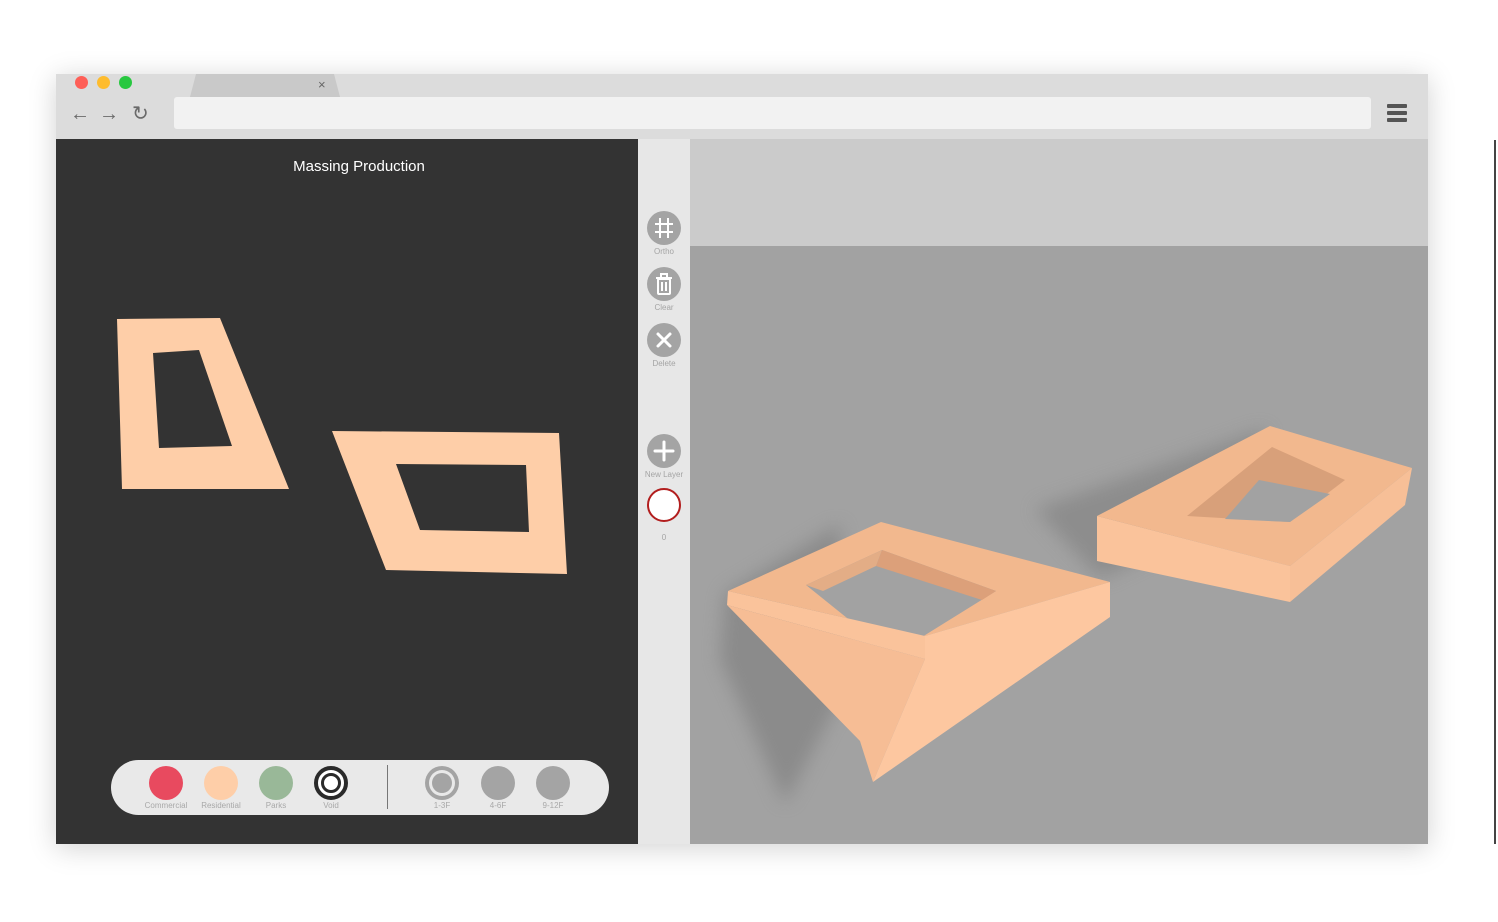  I want to click on reload-icon: ↻, so click(140, 114).